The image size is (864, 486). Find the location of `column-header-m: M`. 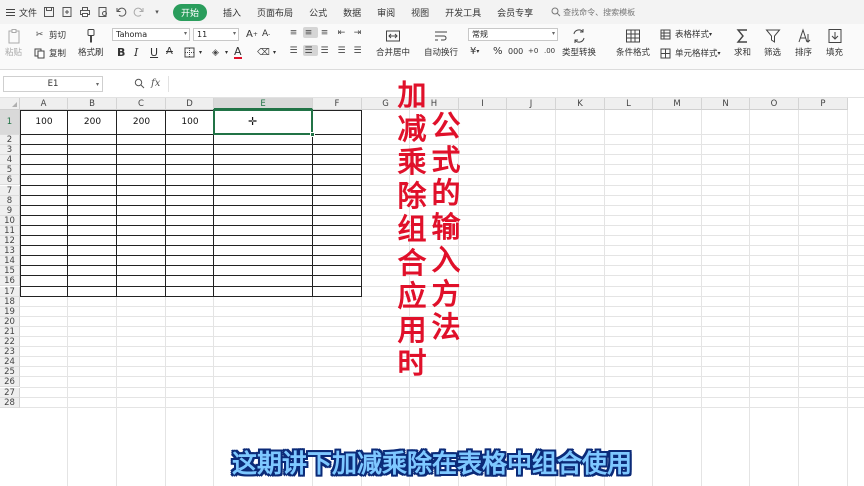

column-header-m: M is located at coordinates (677, 104).